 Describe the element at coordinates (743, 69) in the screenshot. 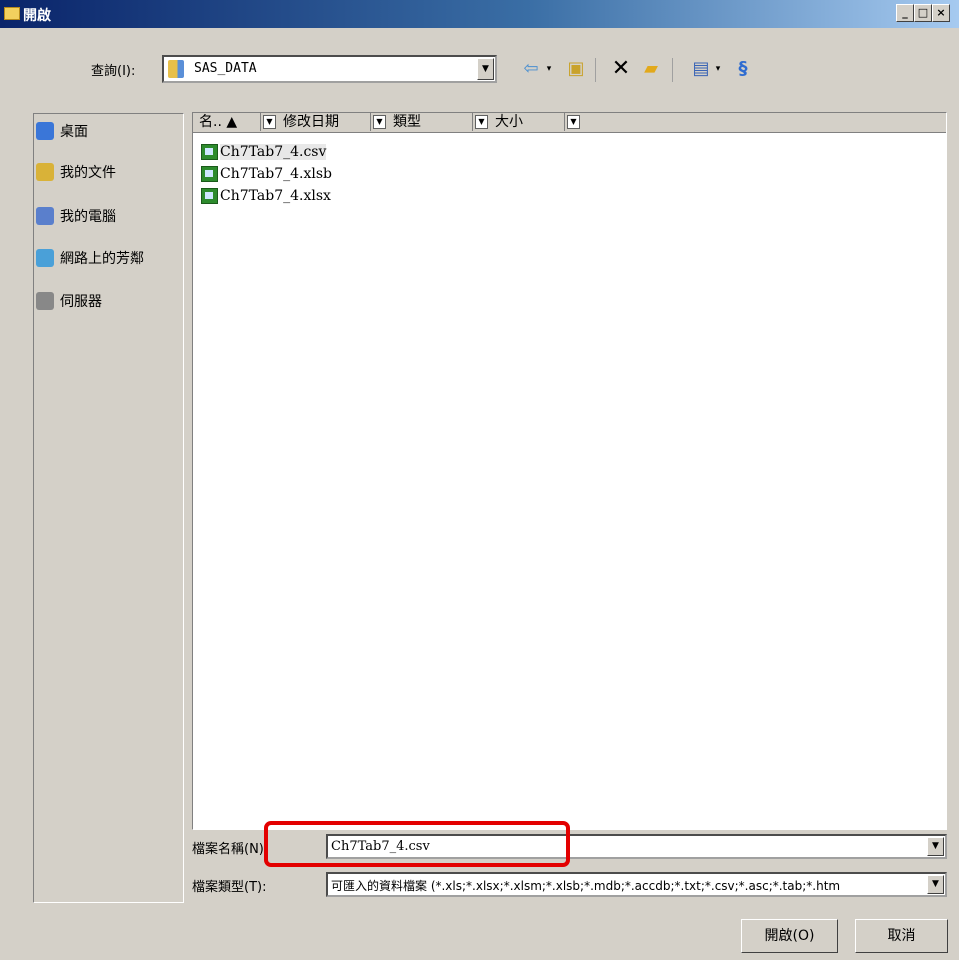

I see `tools-icon: §` at that location.